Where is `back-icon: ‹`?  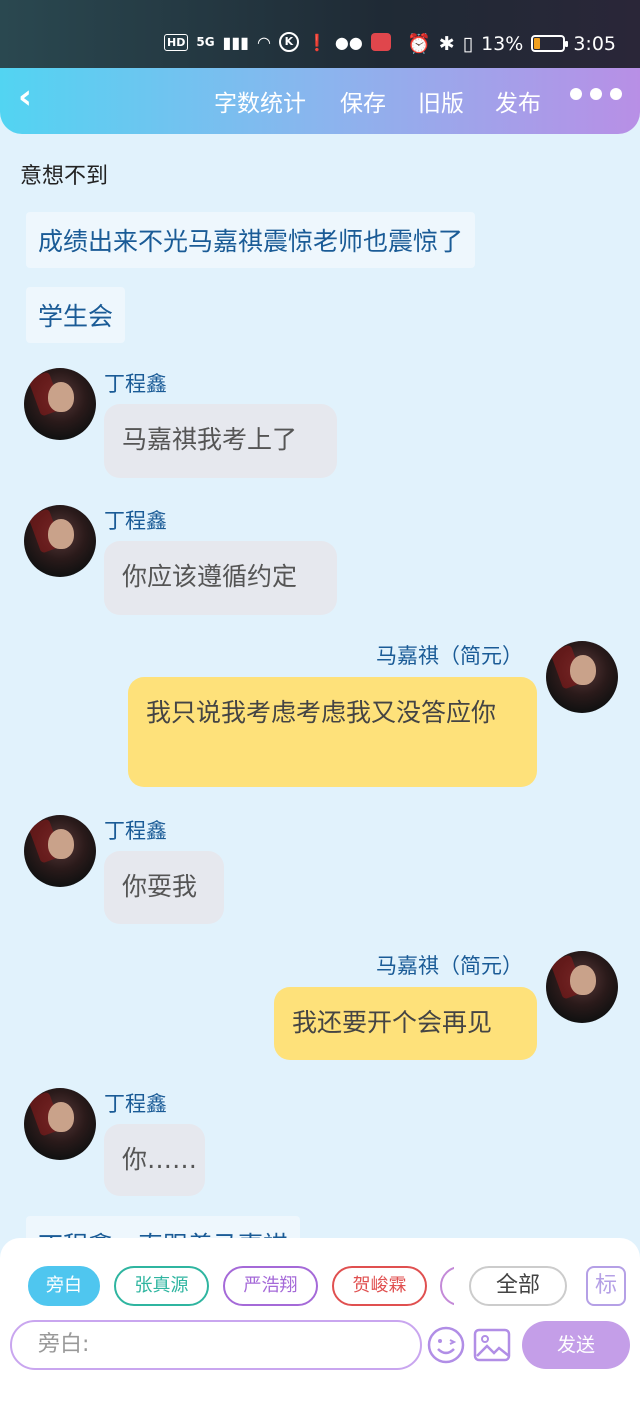 back-icon: ‹ is located at coordinates (35, 98).